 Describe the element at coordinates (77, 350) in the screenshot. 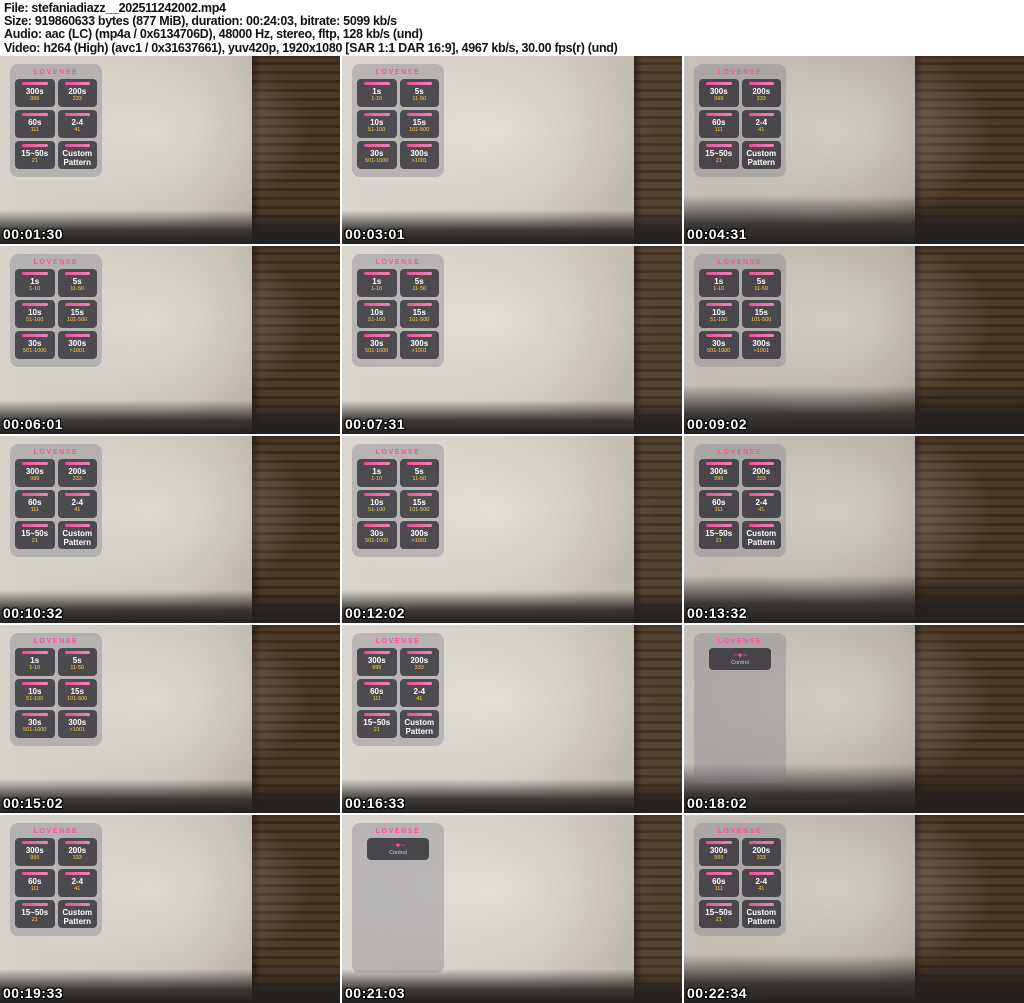

I see `tile-token-range: >1001` at that location.